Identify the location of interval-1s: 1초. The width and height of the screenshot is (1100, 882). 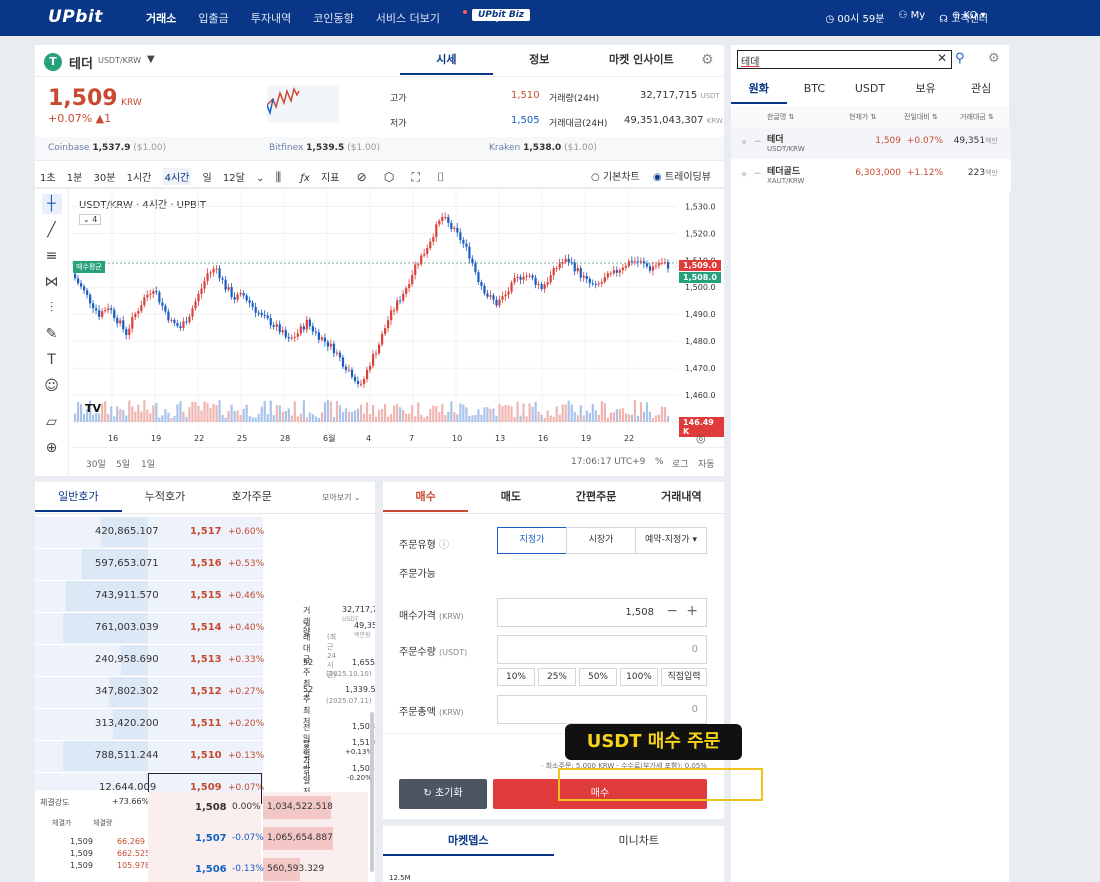
(48, 176).